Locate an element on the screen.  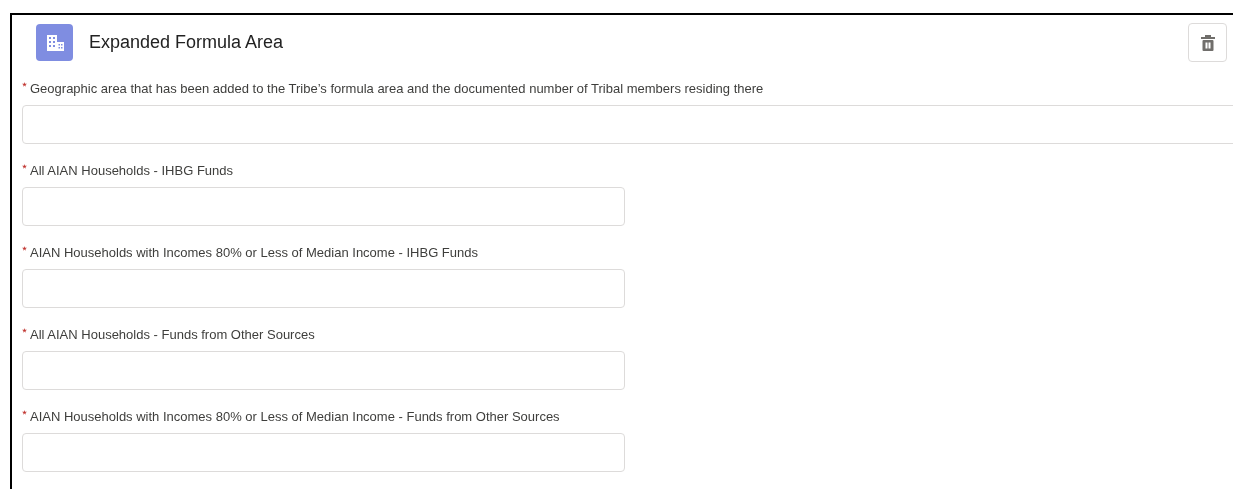
field-label: AIAN Households with Incomes 80% or Less of Median Income - IHBG Funds is located at coordinates (302, 253).